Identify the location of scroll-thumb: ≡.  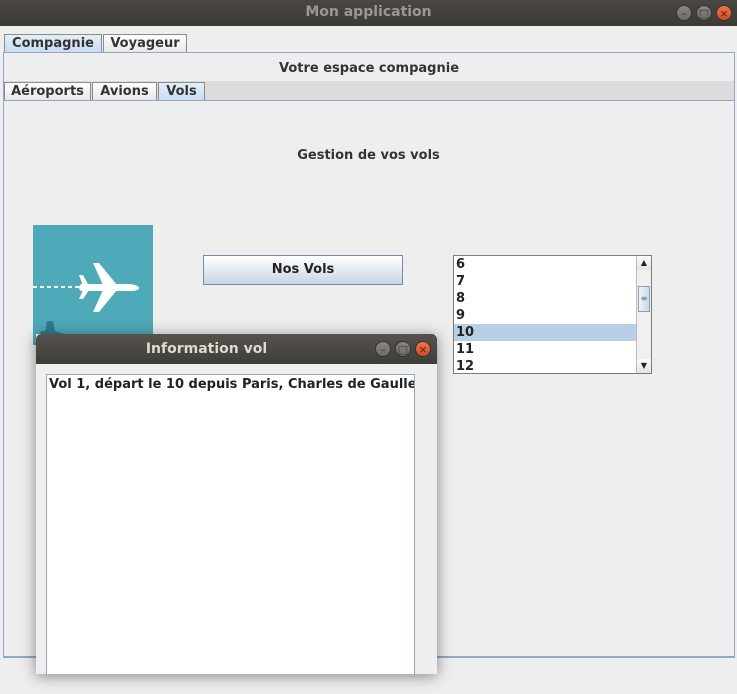
(644, 299).